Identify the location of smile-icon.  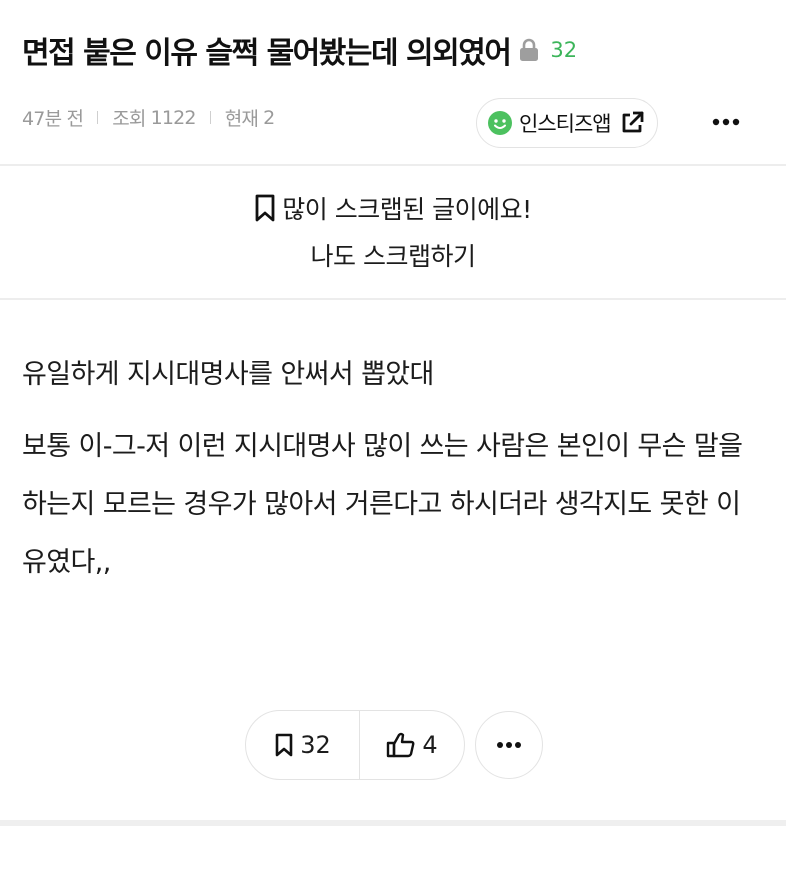
(500, 123).